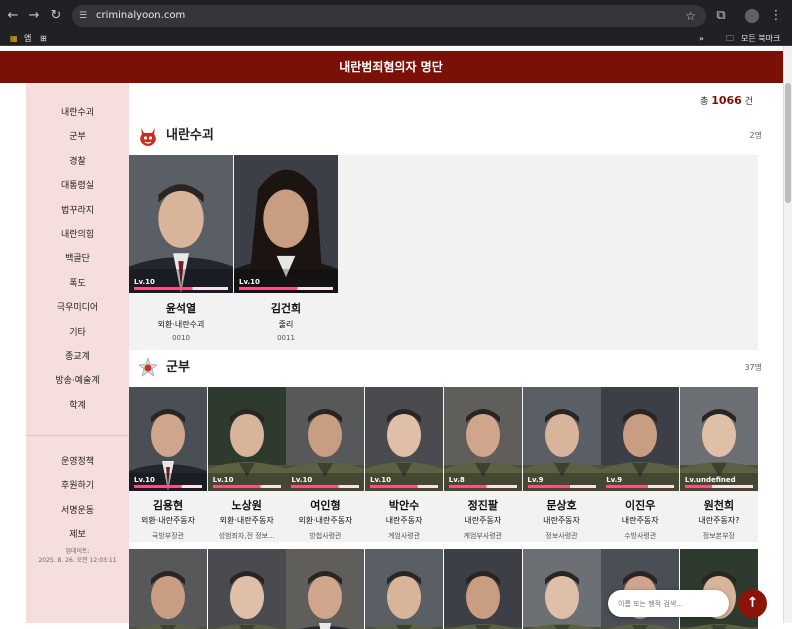 This screenshot has height=629, width=792. Describe the element at coordinates (748, 102) in the screenshot. I see `total-suffix: 건` at that location.